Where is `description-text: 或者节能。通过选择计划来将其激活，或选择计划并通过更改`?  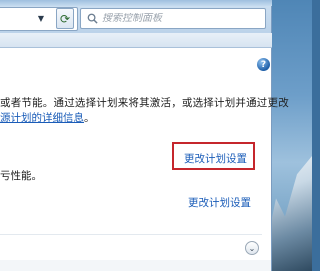 description-text: 或者节能。通过选择计划来将其激活，或选择计划并通过更改 is located at coordinates (144, 103).